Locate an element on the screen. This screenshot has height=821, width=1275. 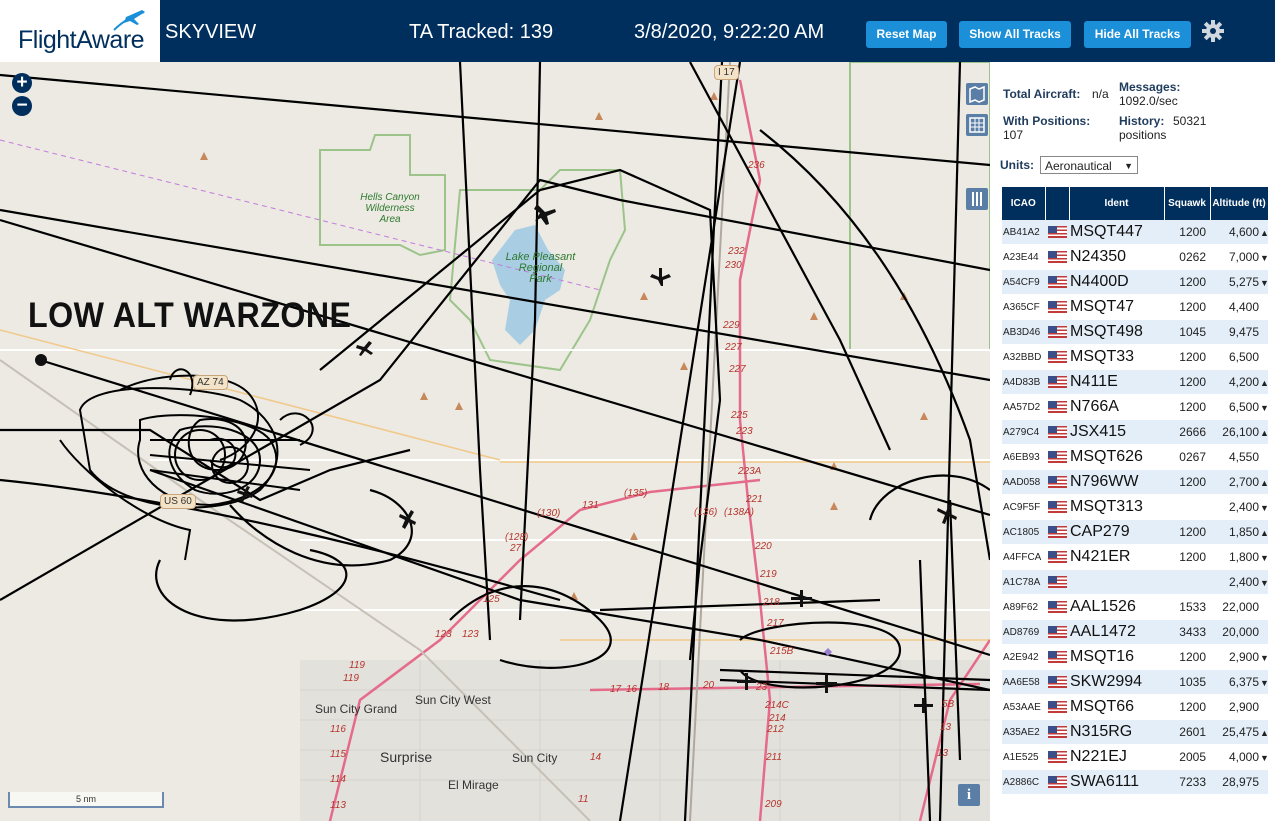
altitude-cell: 2,400▼ is located at coordinates (1239, 507).